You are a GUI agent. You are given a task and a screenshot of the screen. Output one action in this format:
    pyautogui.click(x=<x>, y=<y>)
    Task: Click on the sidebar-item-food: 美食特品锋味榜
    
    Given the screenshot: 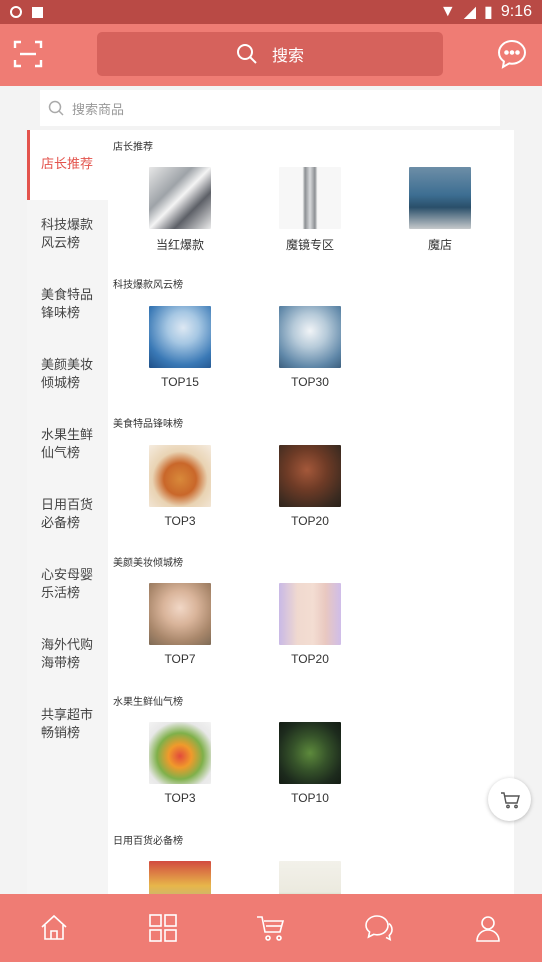 What is the action you would take?
    pyautogui.click(x=67, y=305)
    